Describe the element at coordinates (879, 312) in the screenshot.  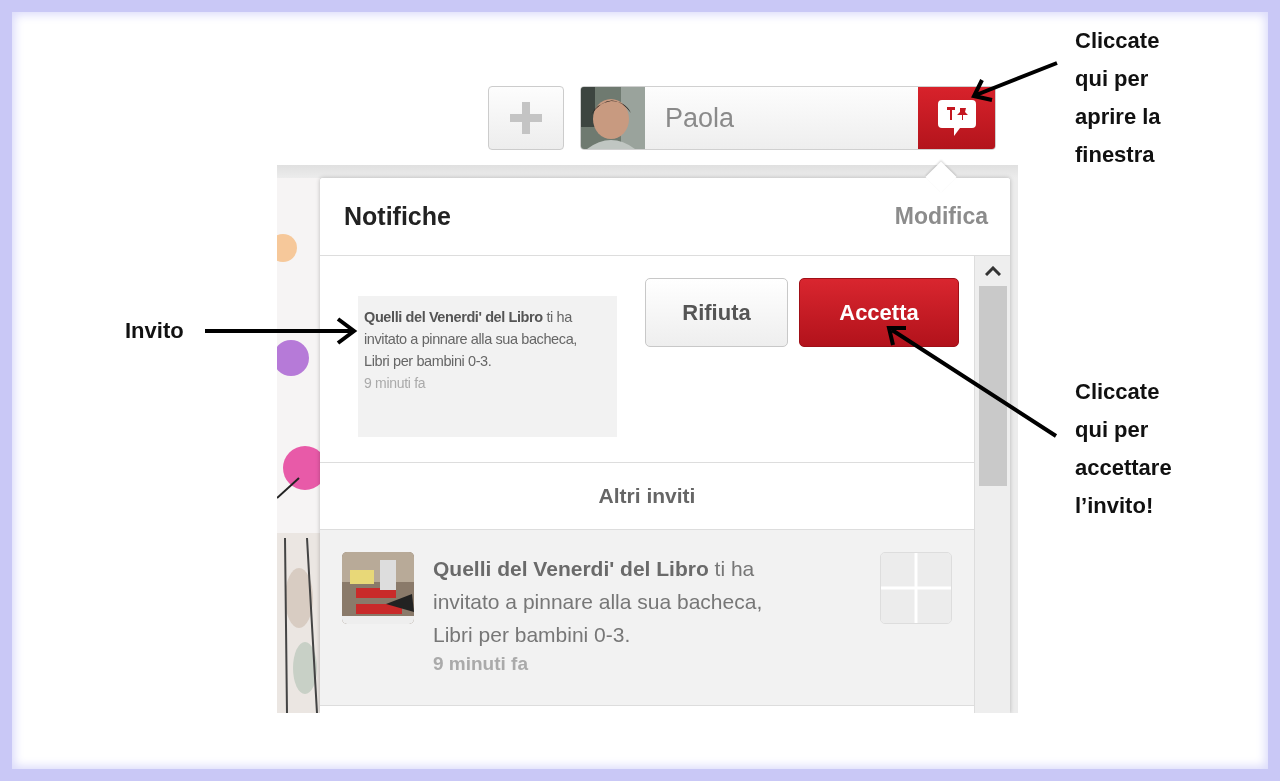
I see `accept-button: Accetta` at that location.